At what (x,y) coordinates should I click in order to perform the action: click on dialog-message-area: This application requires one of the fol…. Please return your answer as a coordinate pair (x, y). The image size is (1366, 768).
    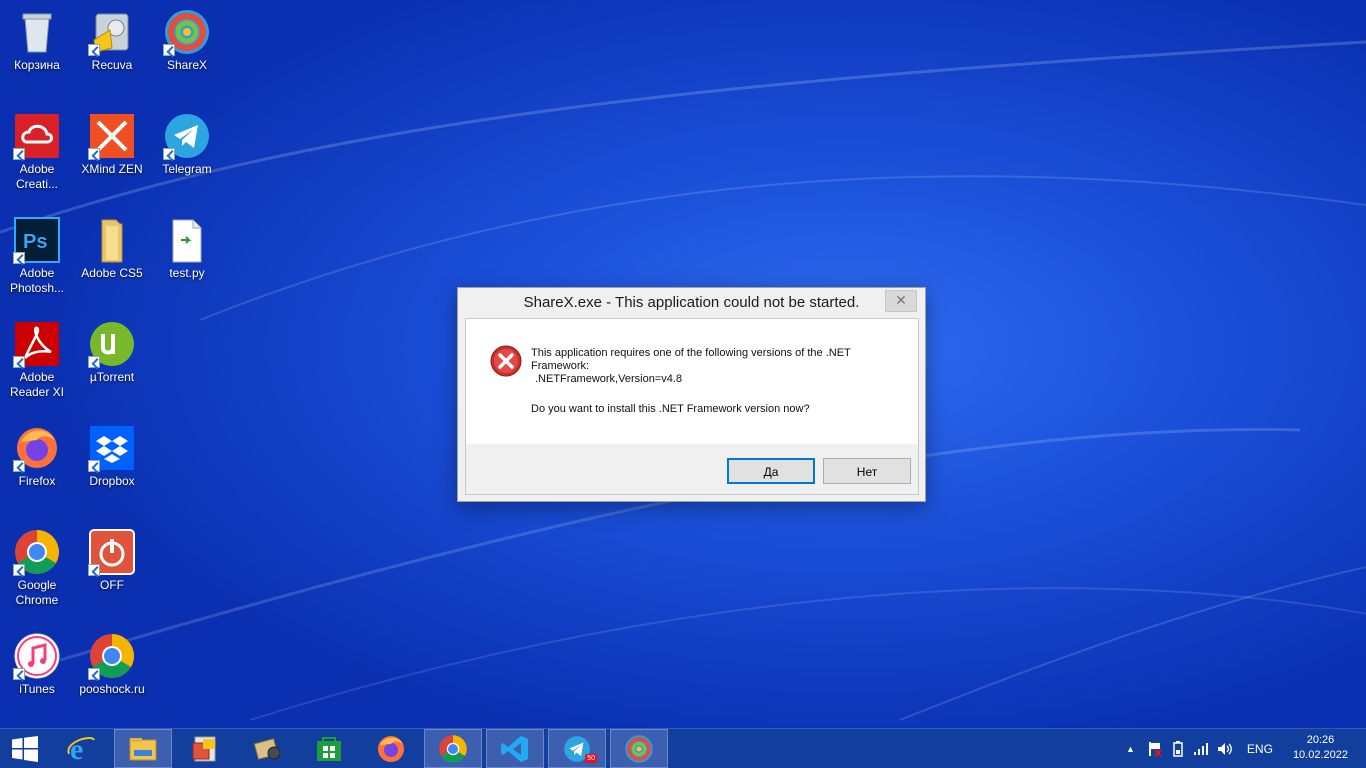
    Looking at the image, I should click on (692, 381).